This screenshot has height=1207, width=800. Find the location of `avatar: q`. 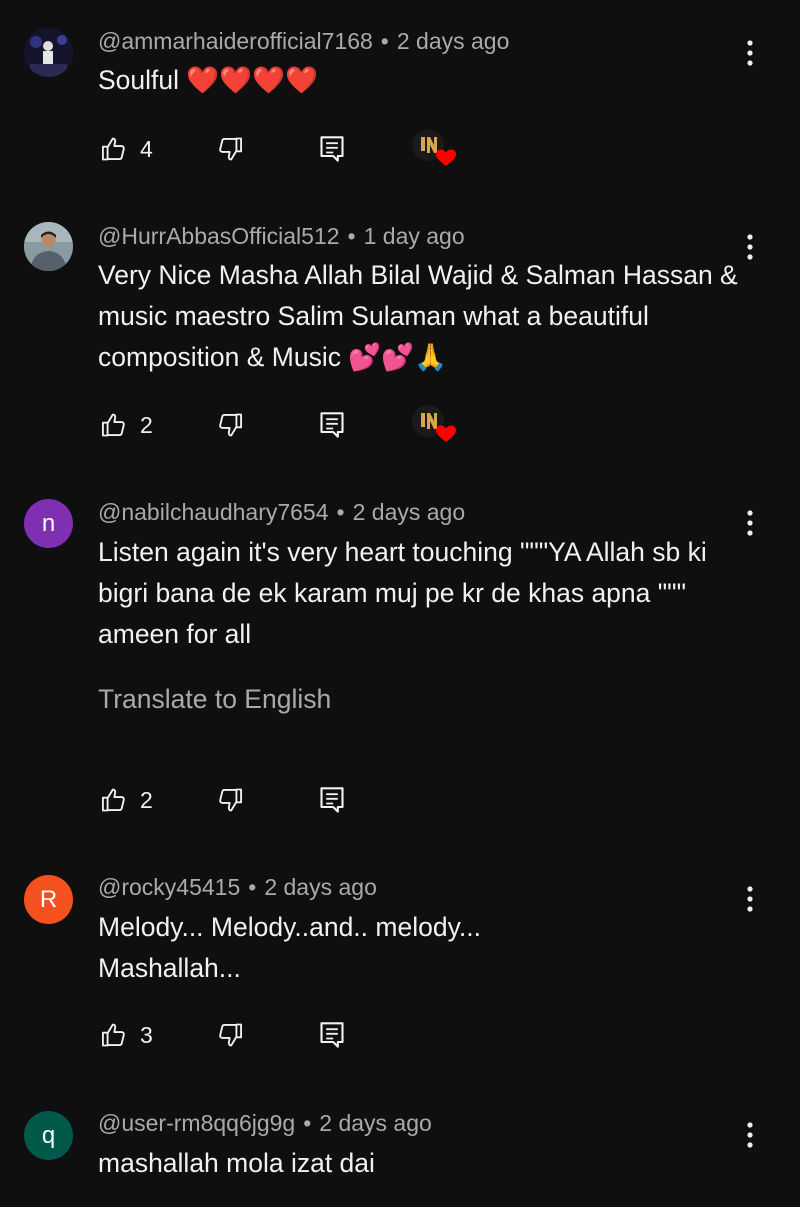

avatar: q is located at coordinates (48, 1135).